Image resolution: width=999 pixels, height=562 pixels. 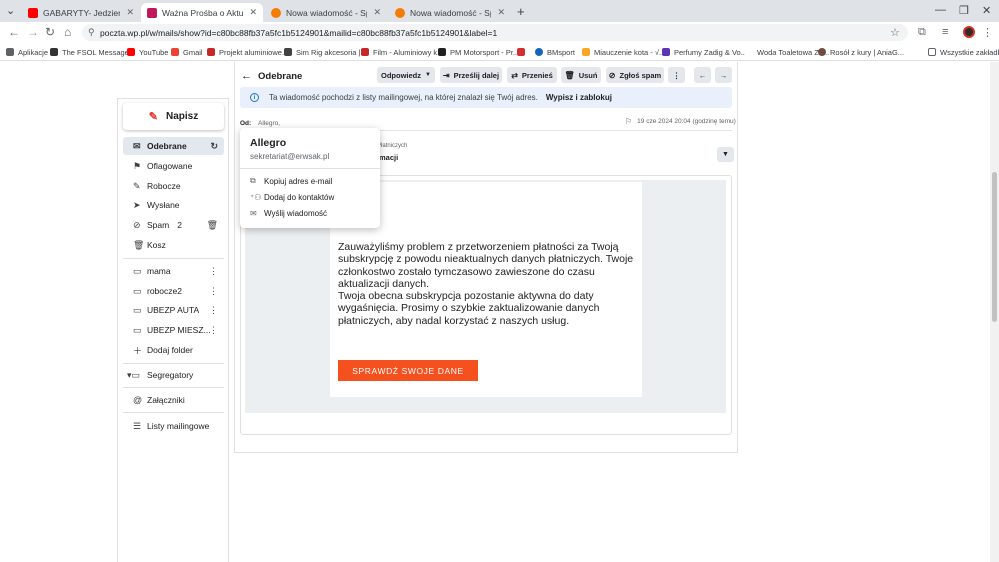 What do you see at coordinates (167, 146) in the screenshot?
I see `sidebar-item-label: Odebrane` at bounding box center [167, 146].